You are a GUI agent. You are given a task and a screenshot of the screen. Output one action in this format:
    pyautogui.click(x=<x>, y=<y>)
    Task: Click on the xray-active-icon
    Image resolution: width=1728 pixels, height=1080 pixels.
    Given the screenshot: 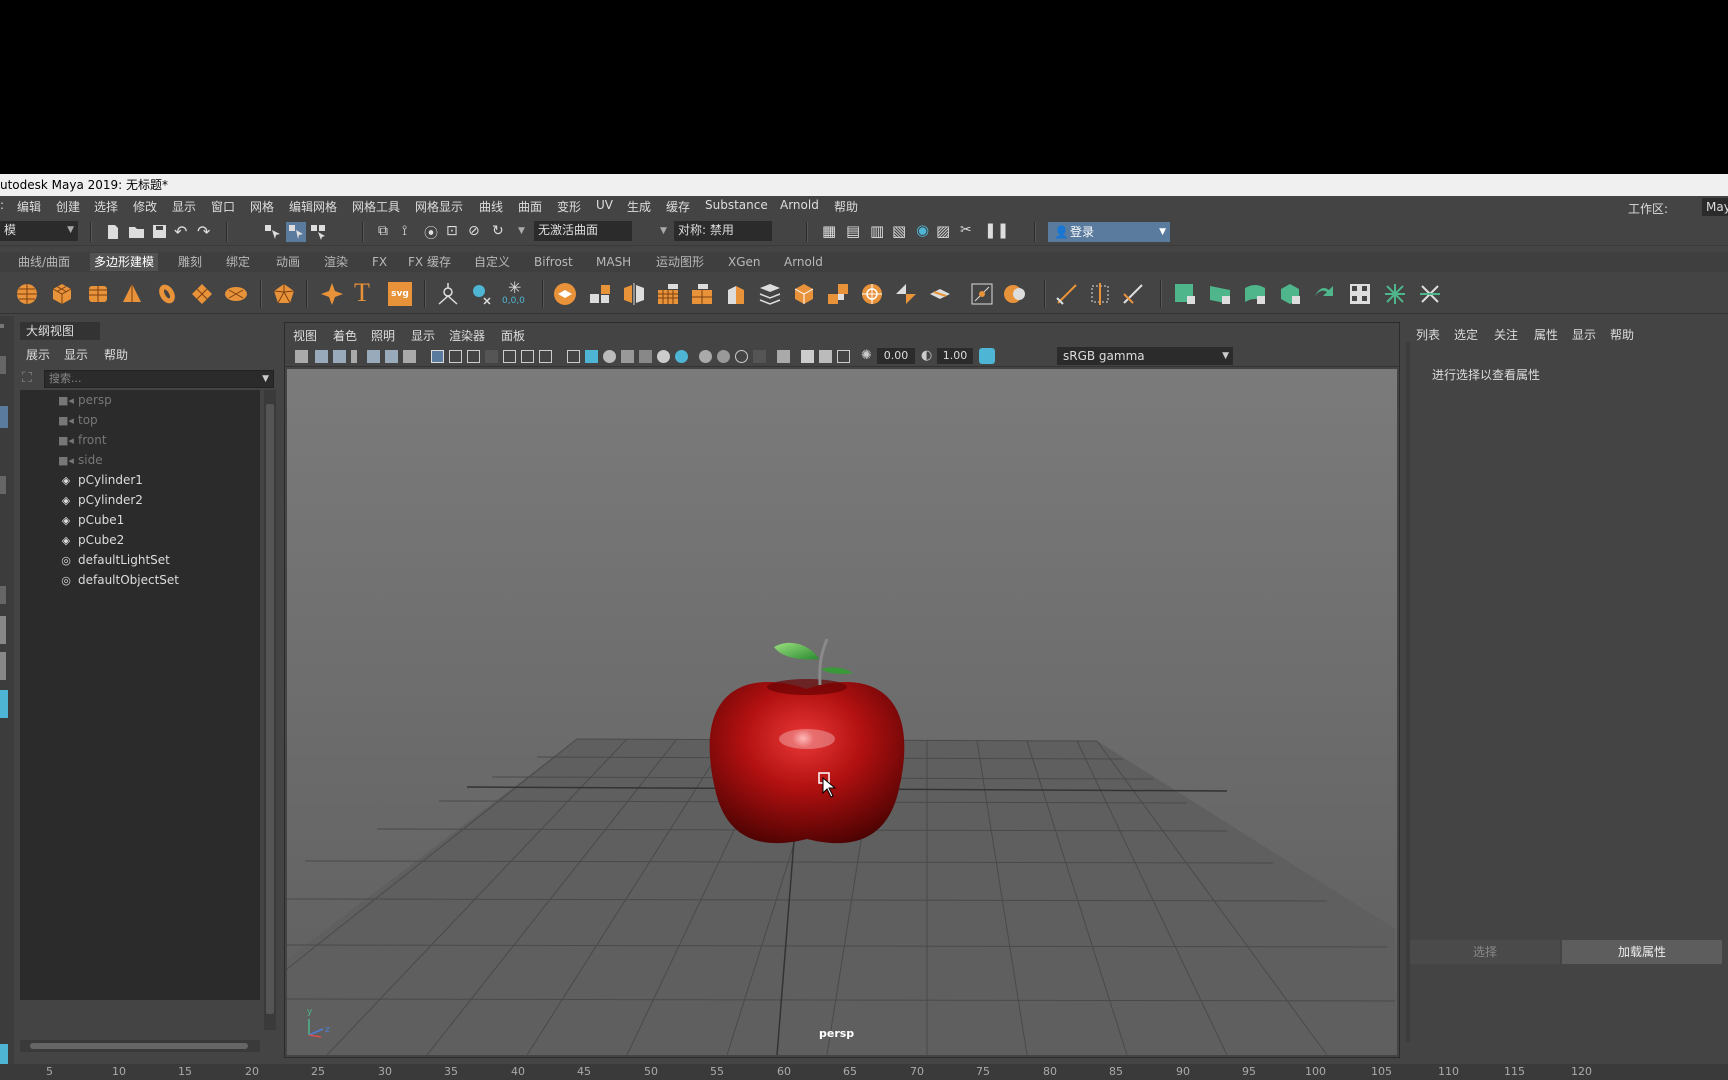 What is the action you would take?
    pyautogui.click(x=825, y=356)
    